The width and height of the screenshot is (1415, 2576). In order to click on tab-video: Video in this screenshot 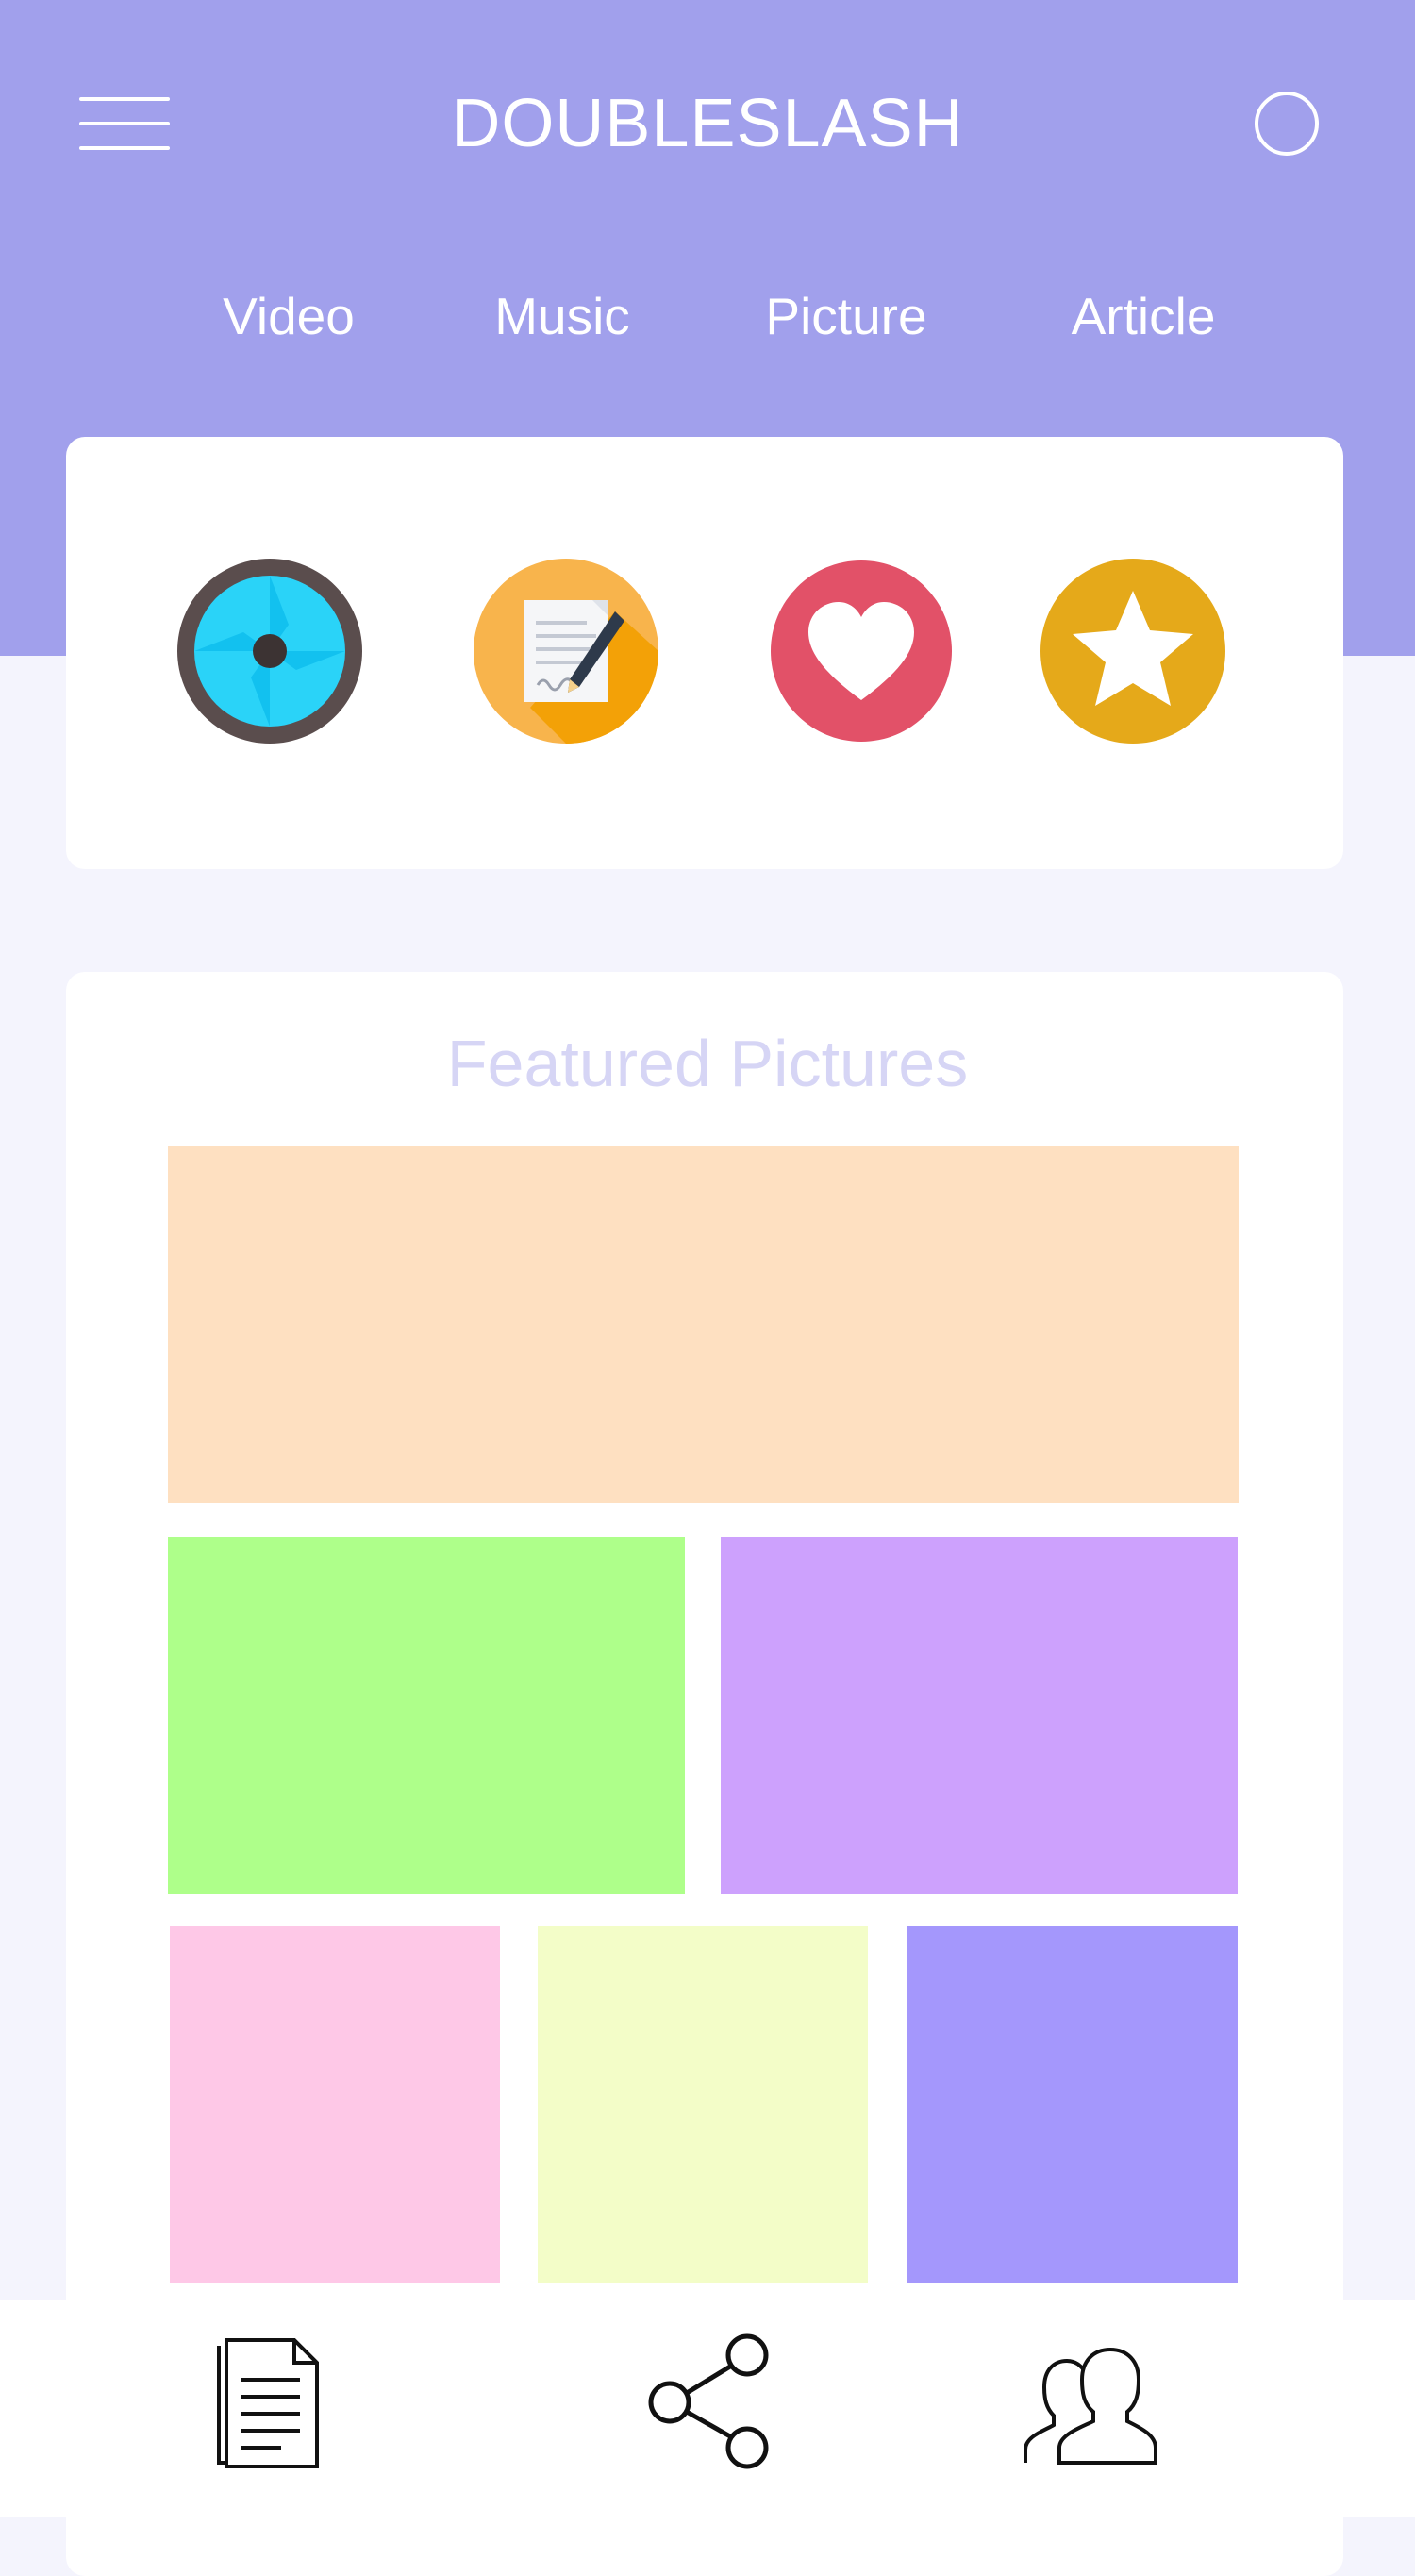, I will do `click(289, 316)`.